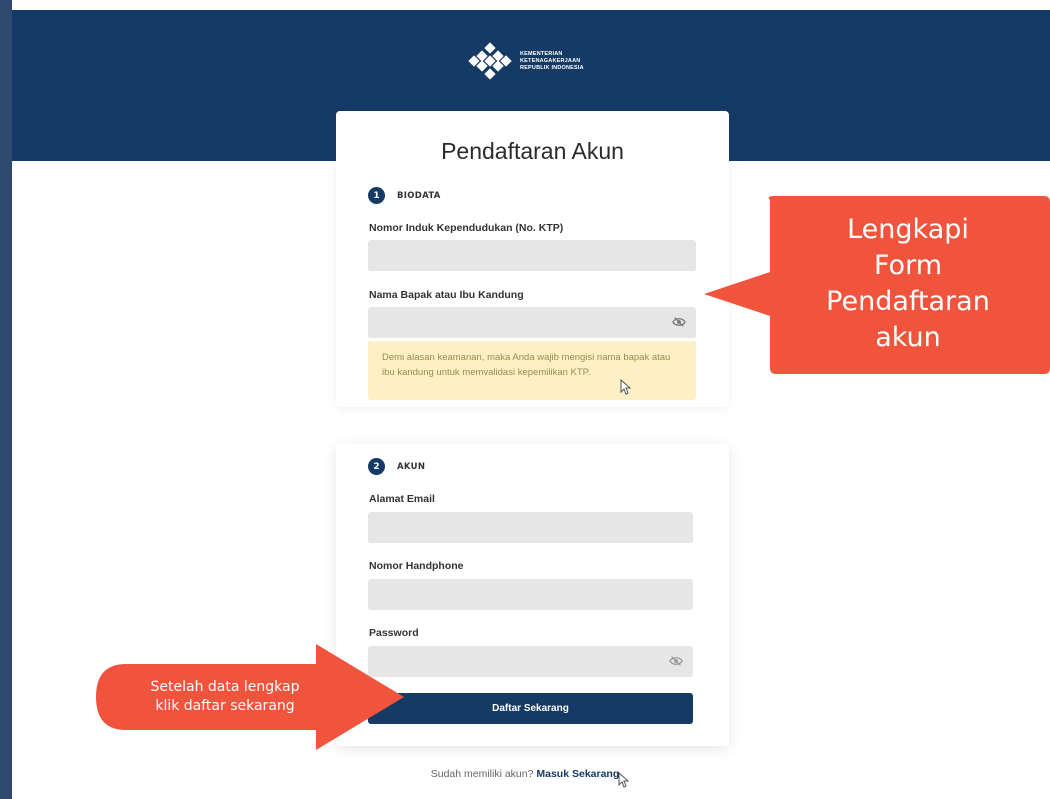 This screenshot has width=1050, height=799. Describe the element at coordinates (525, 5) in the screenshot. I see `frame-top` at that location.